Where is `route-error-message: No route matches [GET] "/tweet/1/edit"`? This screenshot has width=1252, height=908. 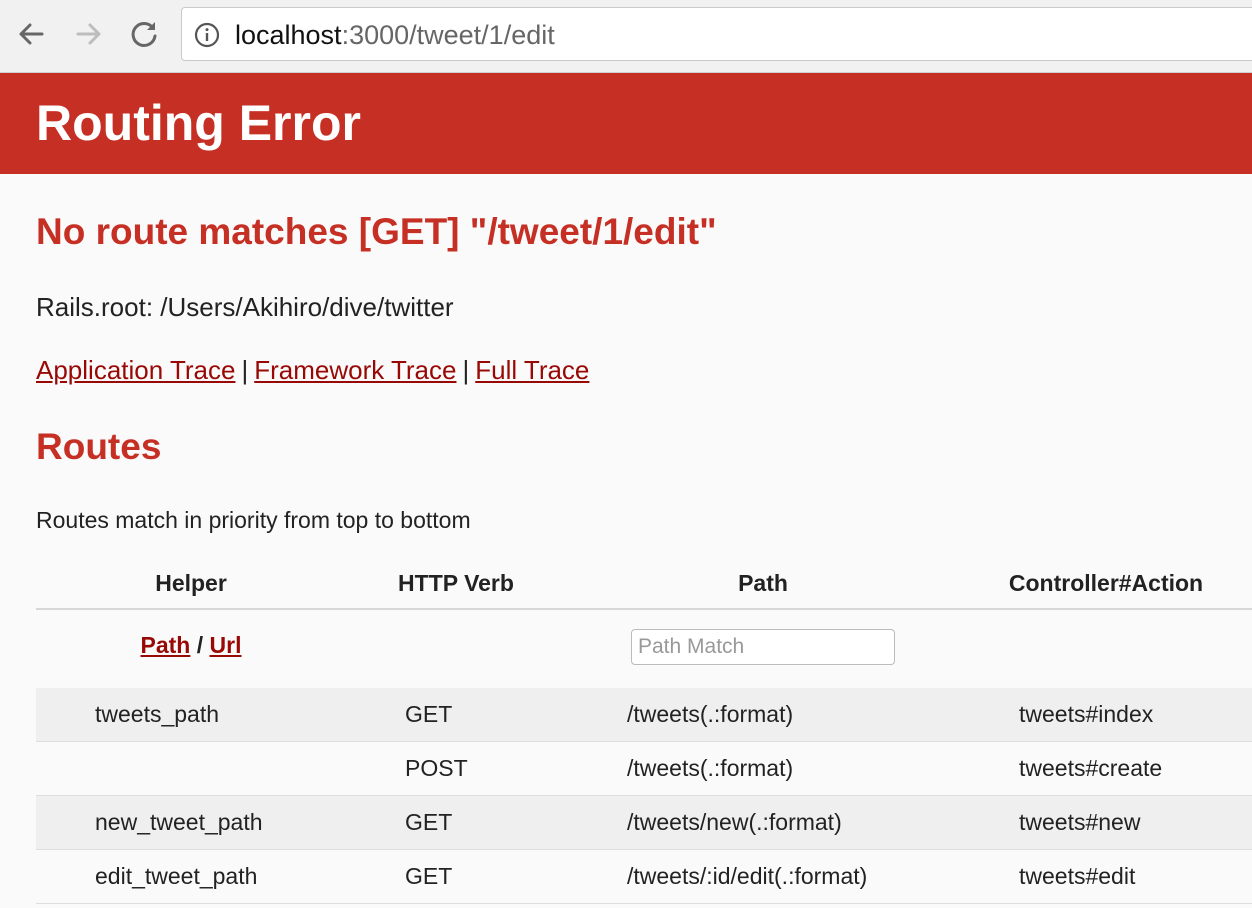 route-error-message: No route matches [GET] "/tweet/1/edit" is located at coordinates (376, 231).